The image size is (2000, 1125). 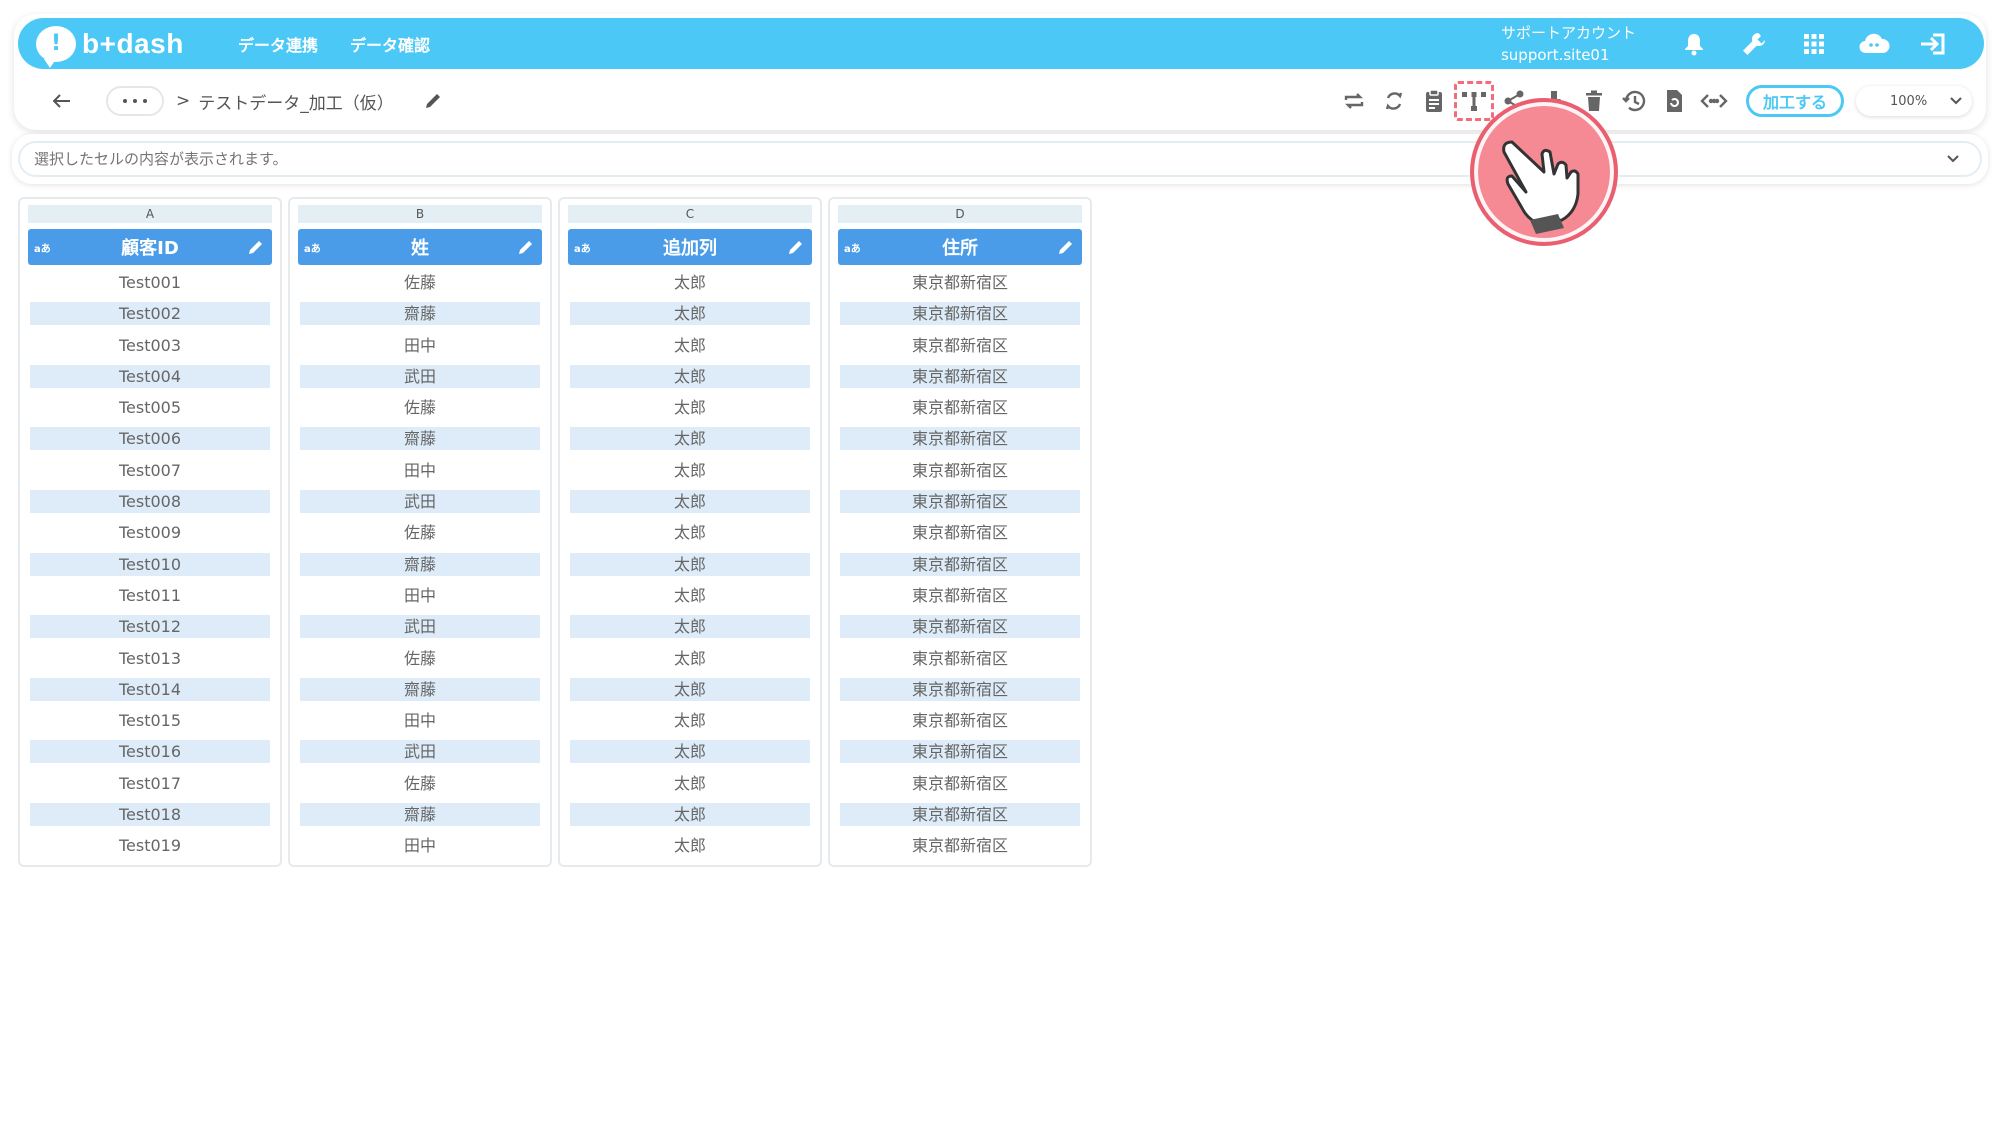 What do you see at coordinates (1694, 43) in the screenshot?
I see `bell-icon` at bounding box center [1694, 43].